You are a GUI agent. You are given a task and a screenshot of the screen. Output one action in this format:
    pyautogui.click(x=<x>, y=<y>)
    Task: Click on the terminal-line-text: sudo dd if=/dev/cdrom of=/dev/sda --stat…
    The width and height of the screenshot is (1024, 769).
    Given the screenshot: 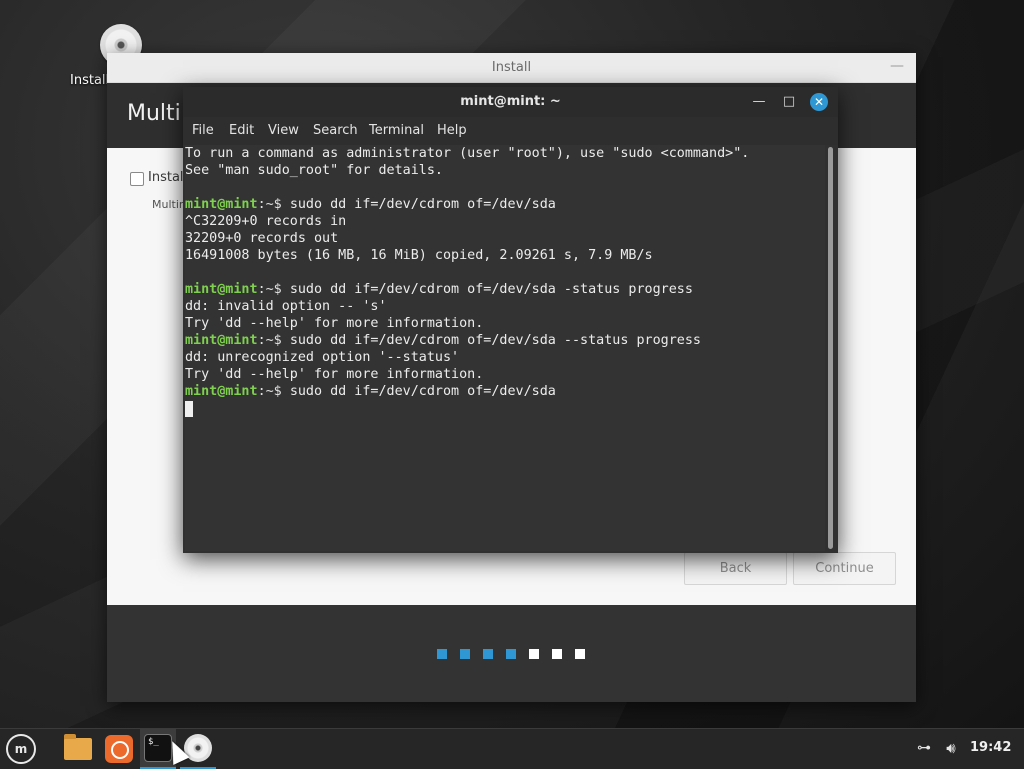 What is the action you would take?
    pyautogui.click(x=495, y=340)
    